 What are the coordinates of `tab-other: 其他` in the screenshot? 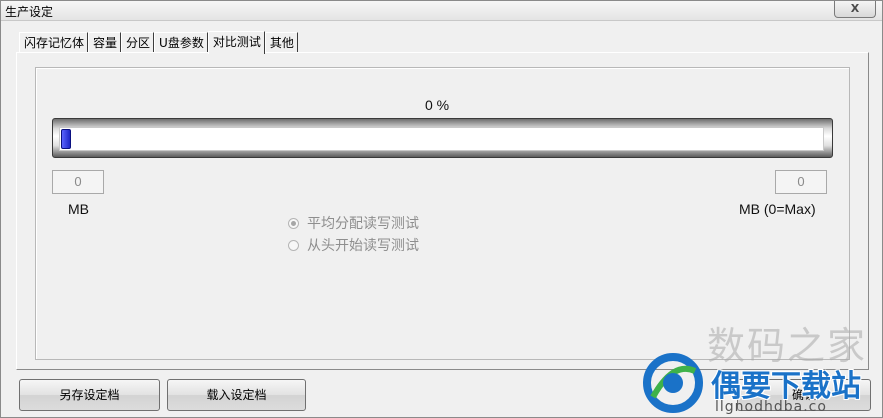 It's located at (281, 42).